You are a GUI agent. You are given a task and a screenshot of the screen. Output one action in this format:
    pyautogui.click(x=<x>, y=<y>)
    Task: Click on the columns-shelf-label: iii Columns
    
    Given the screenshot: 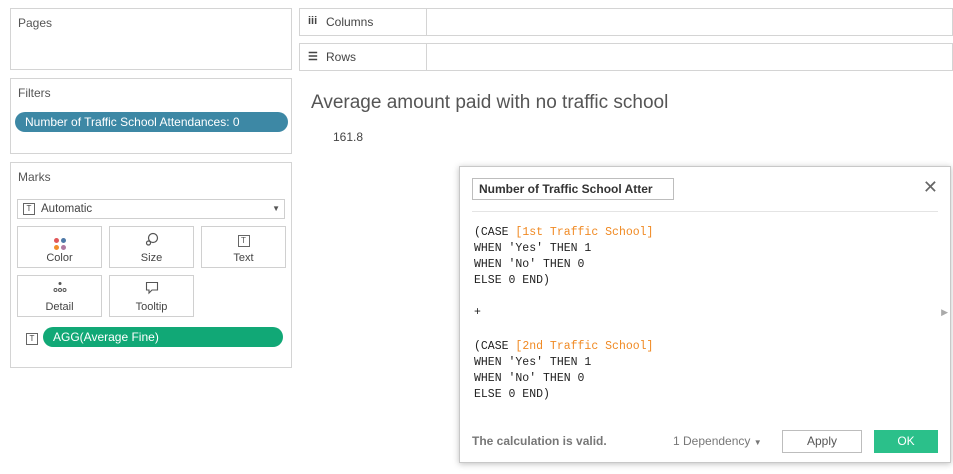 What is the action you would take?
    pyautogui.click(x=363, y=22)
    